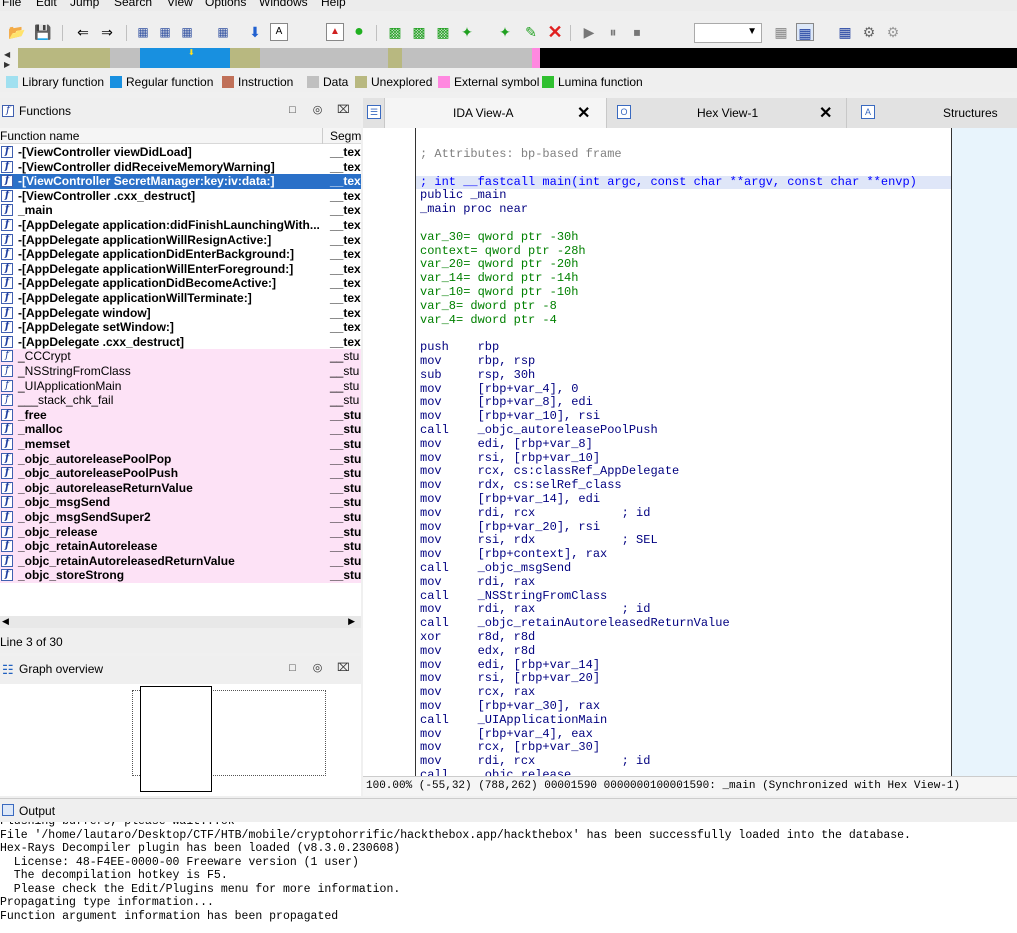 The width and height of the screenshot is (1017, 933). What do you see at coordinates (46, 4) in the screenshot?
I see `menu-edit: Edit` at bounding box center [46, 4].